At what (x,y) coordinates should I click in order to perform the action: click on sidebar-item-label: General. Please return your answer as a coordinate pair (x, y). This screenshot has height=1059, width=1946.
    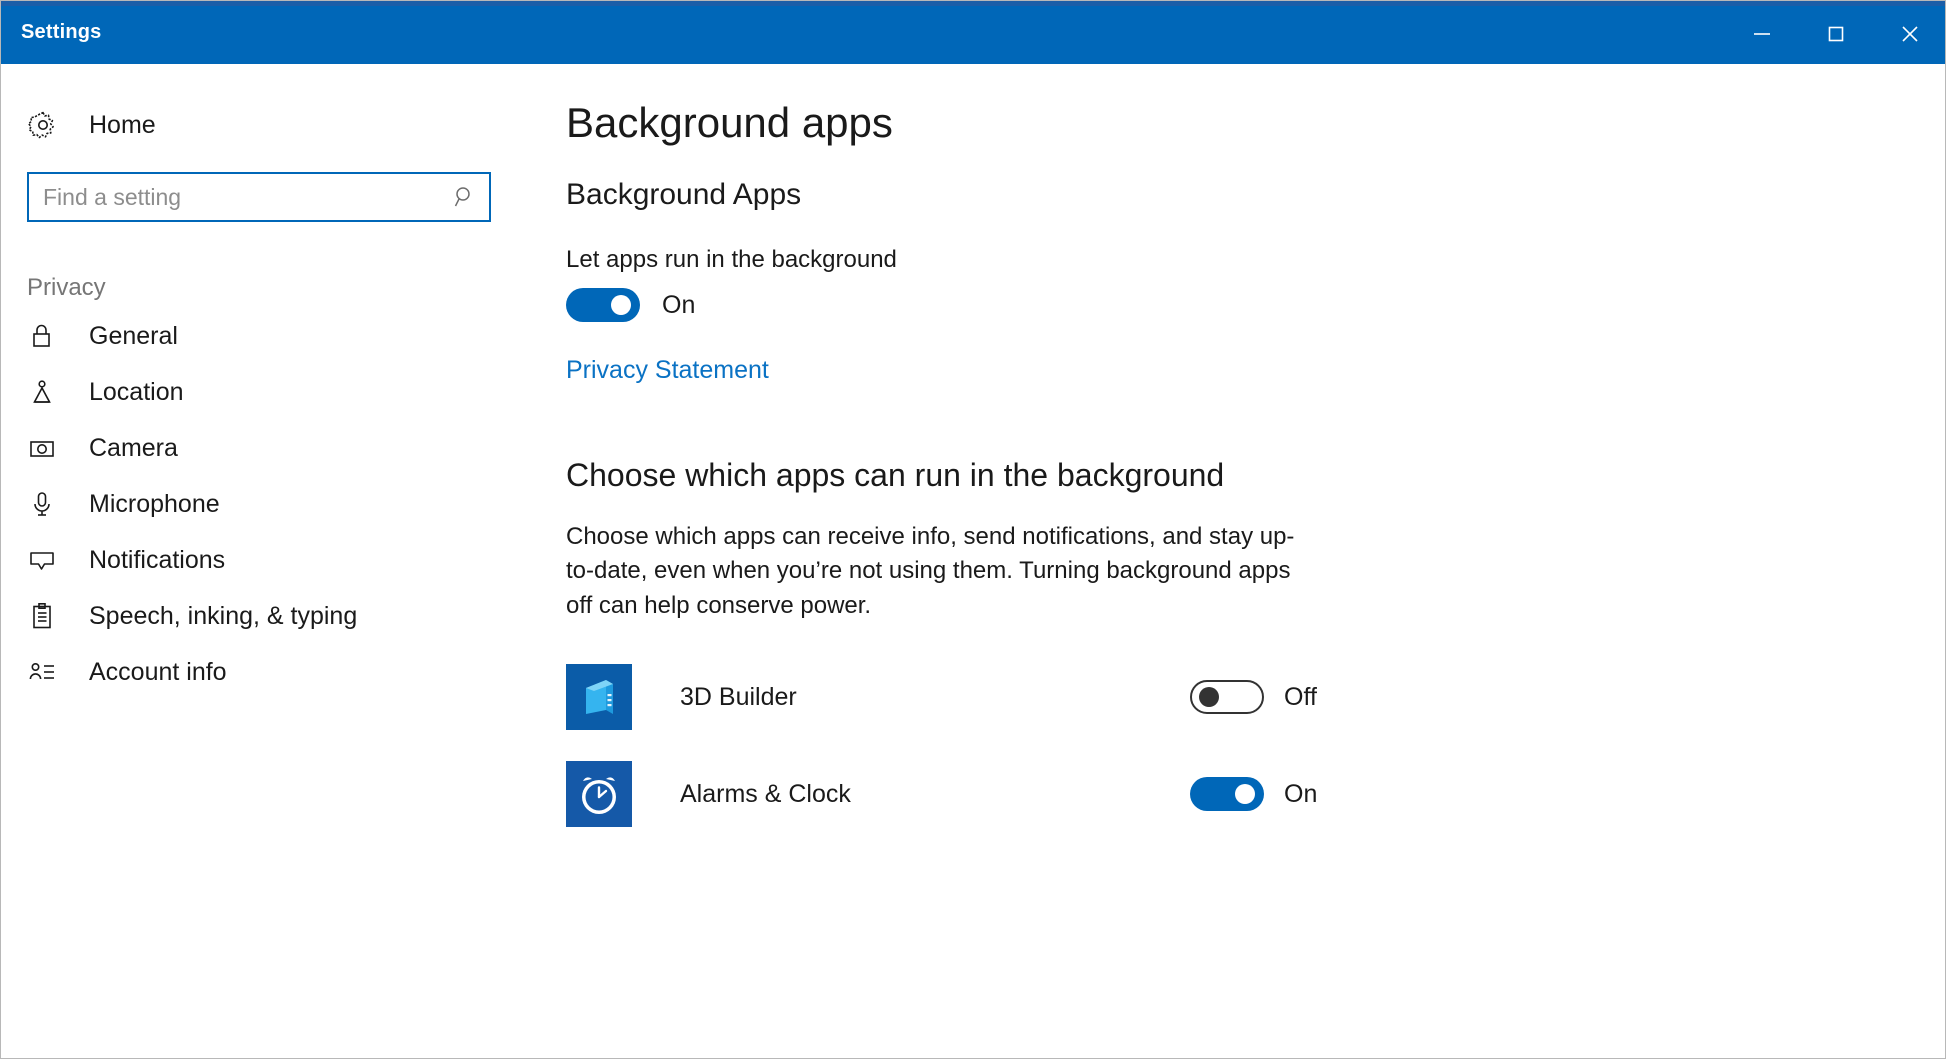
    Looking at the image, I should click on (133, 335).